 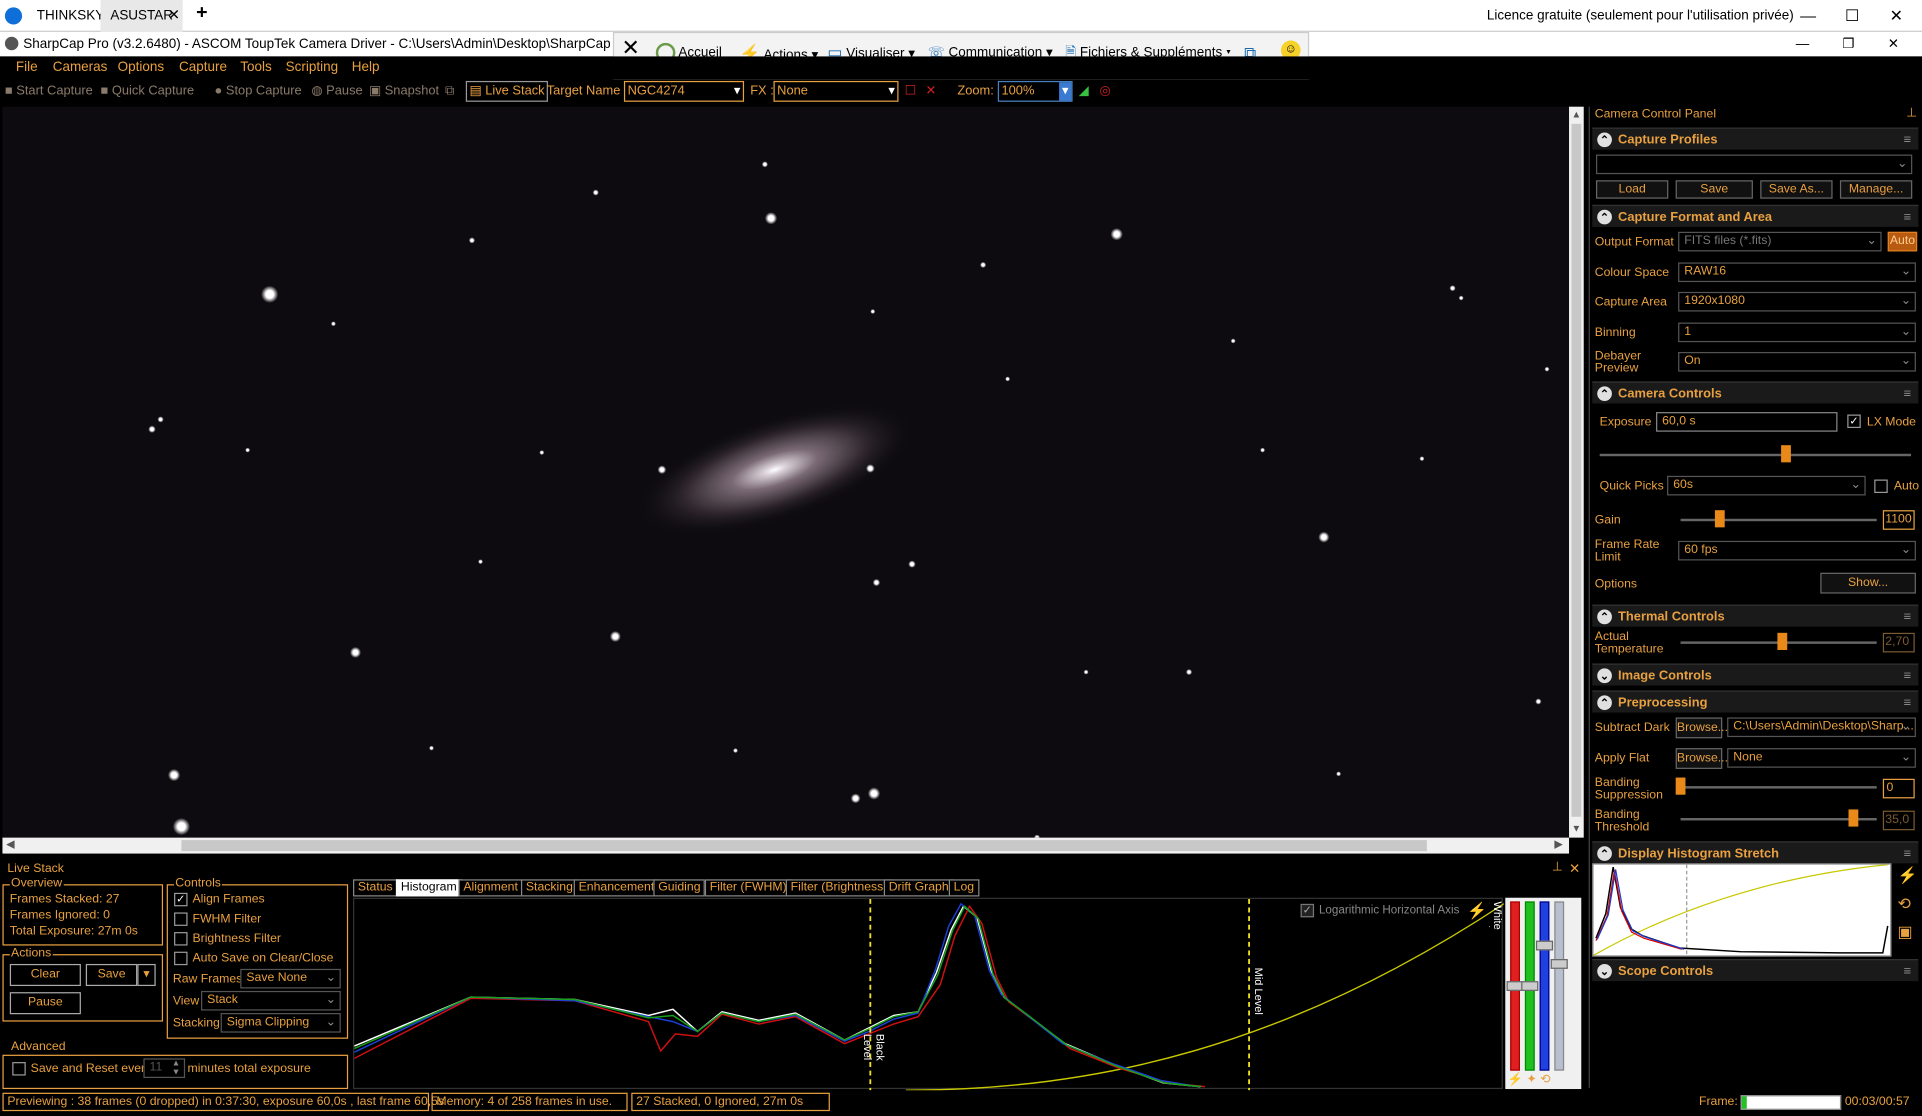 What do you see at coordinates (111, 975) in the screenshot?
I see `save-stack-button: Save` at bounding box center [111, 975].